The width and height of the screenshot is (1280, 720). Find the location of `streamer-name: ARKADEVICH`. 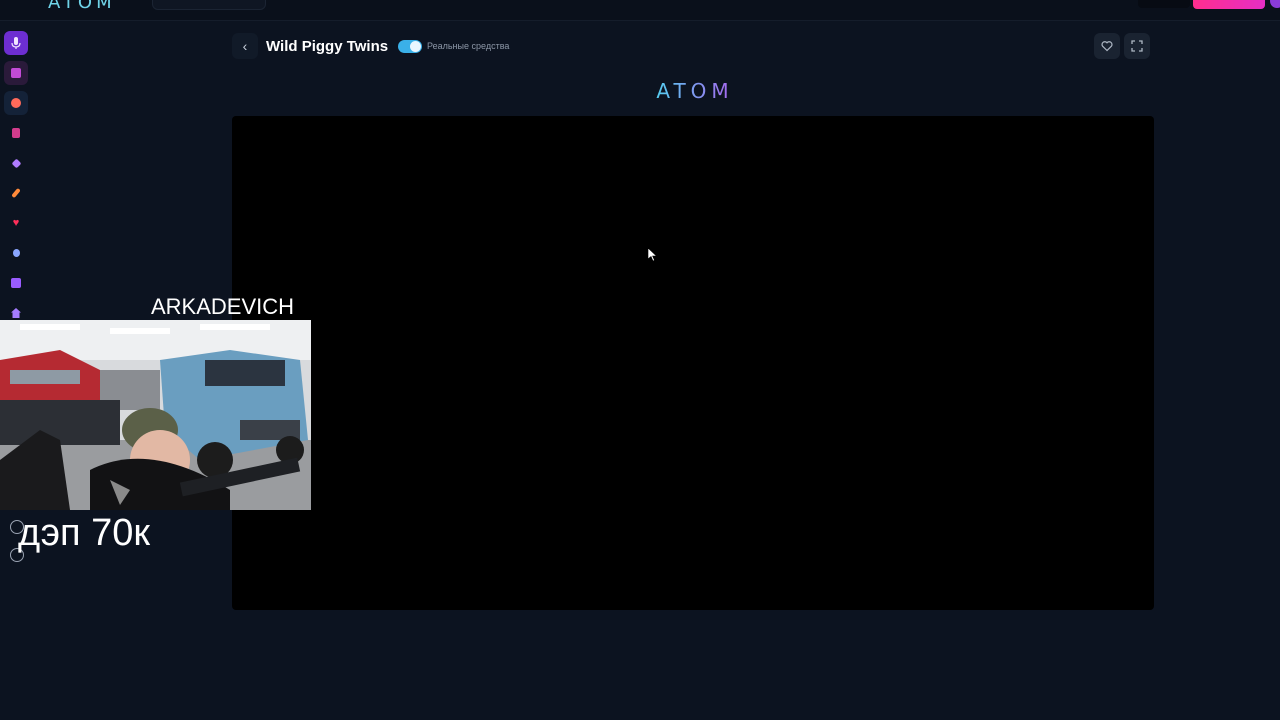

streamer-name: ARKADEVICH is located at coordinates (223, 306).